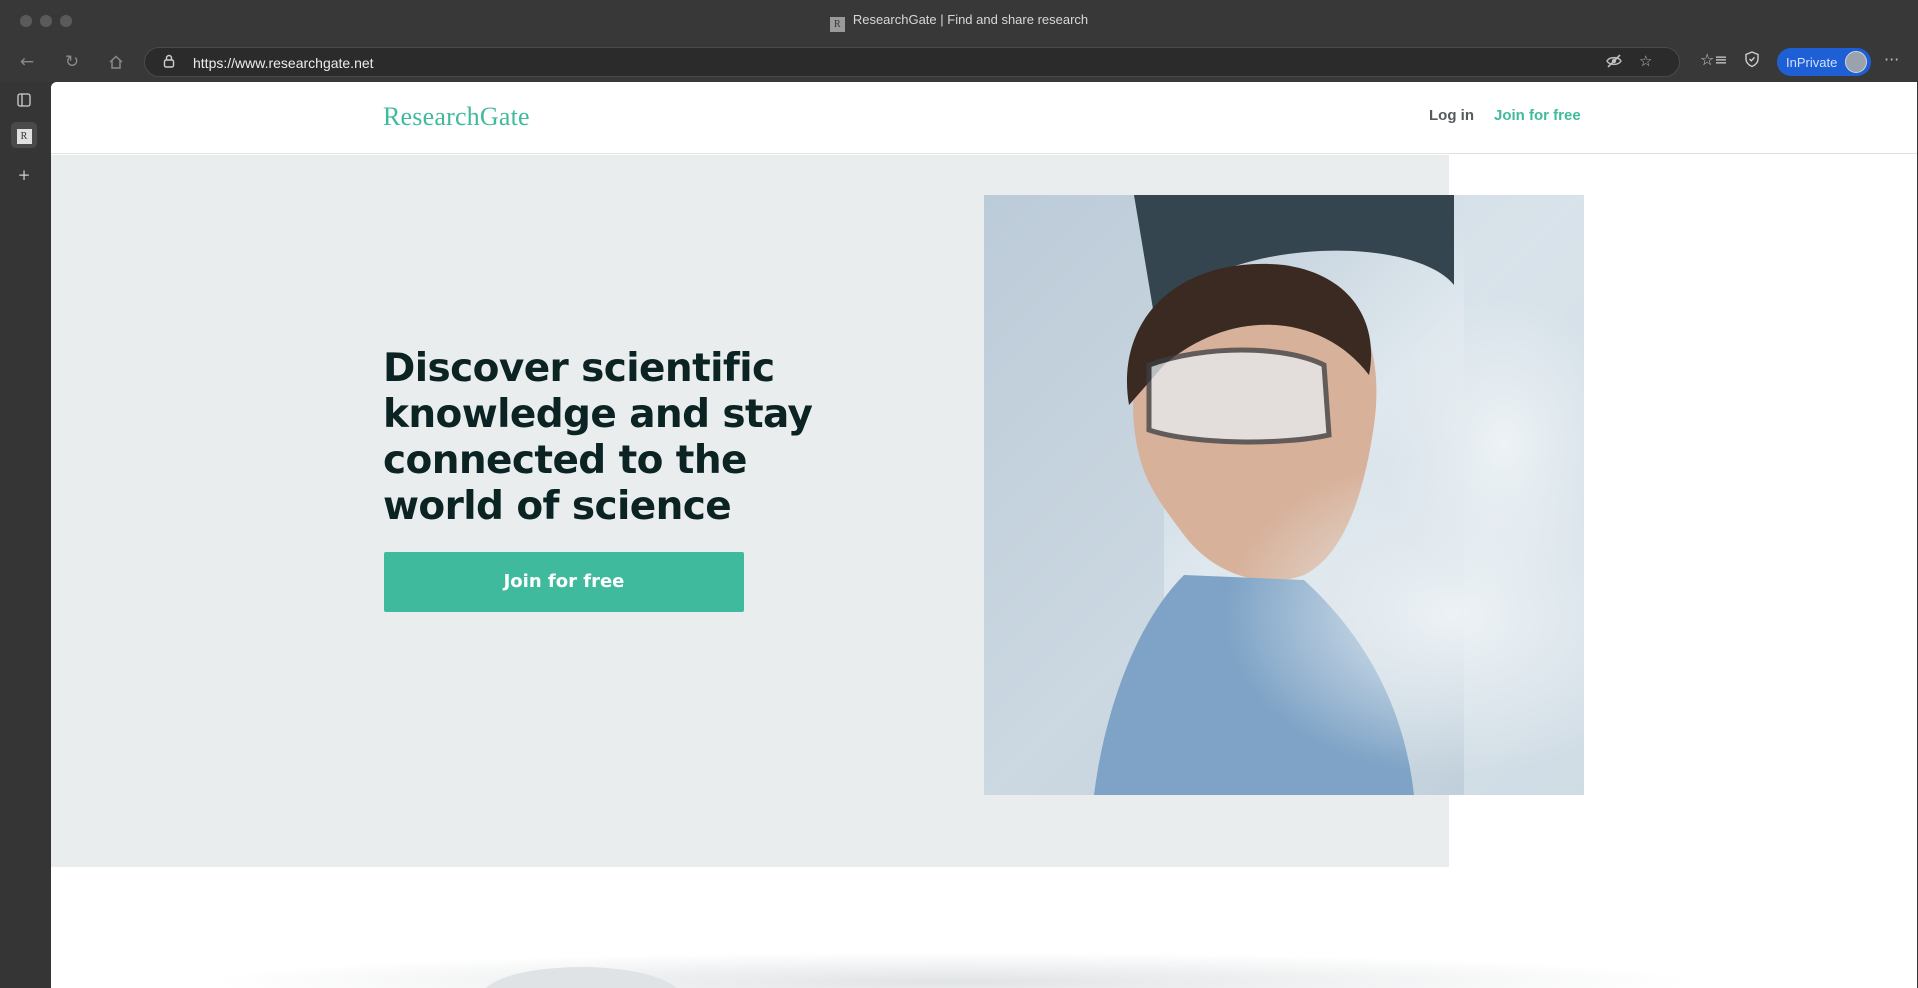  I want to click on tab-actions-icon, so click(24, 100).